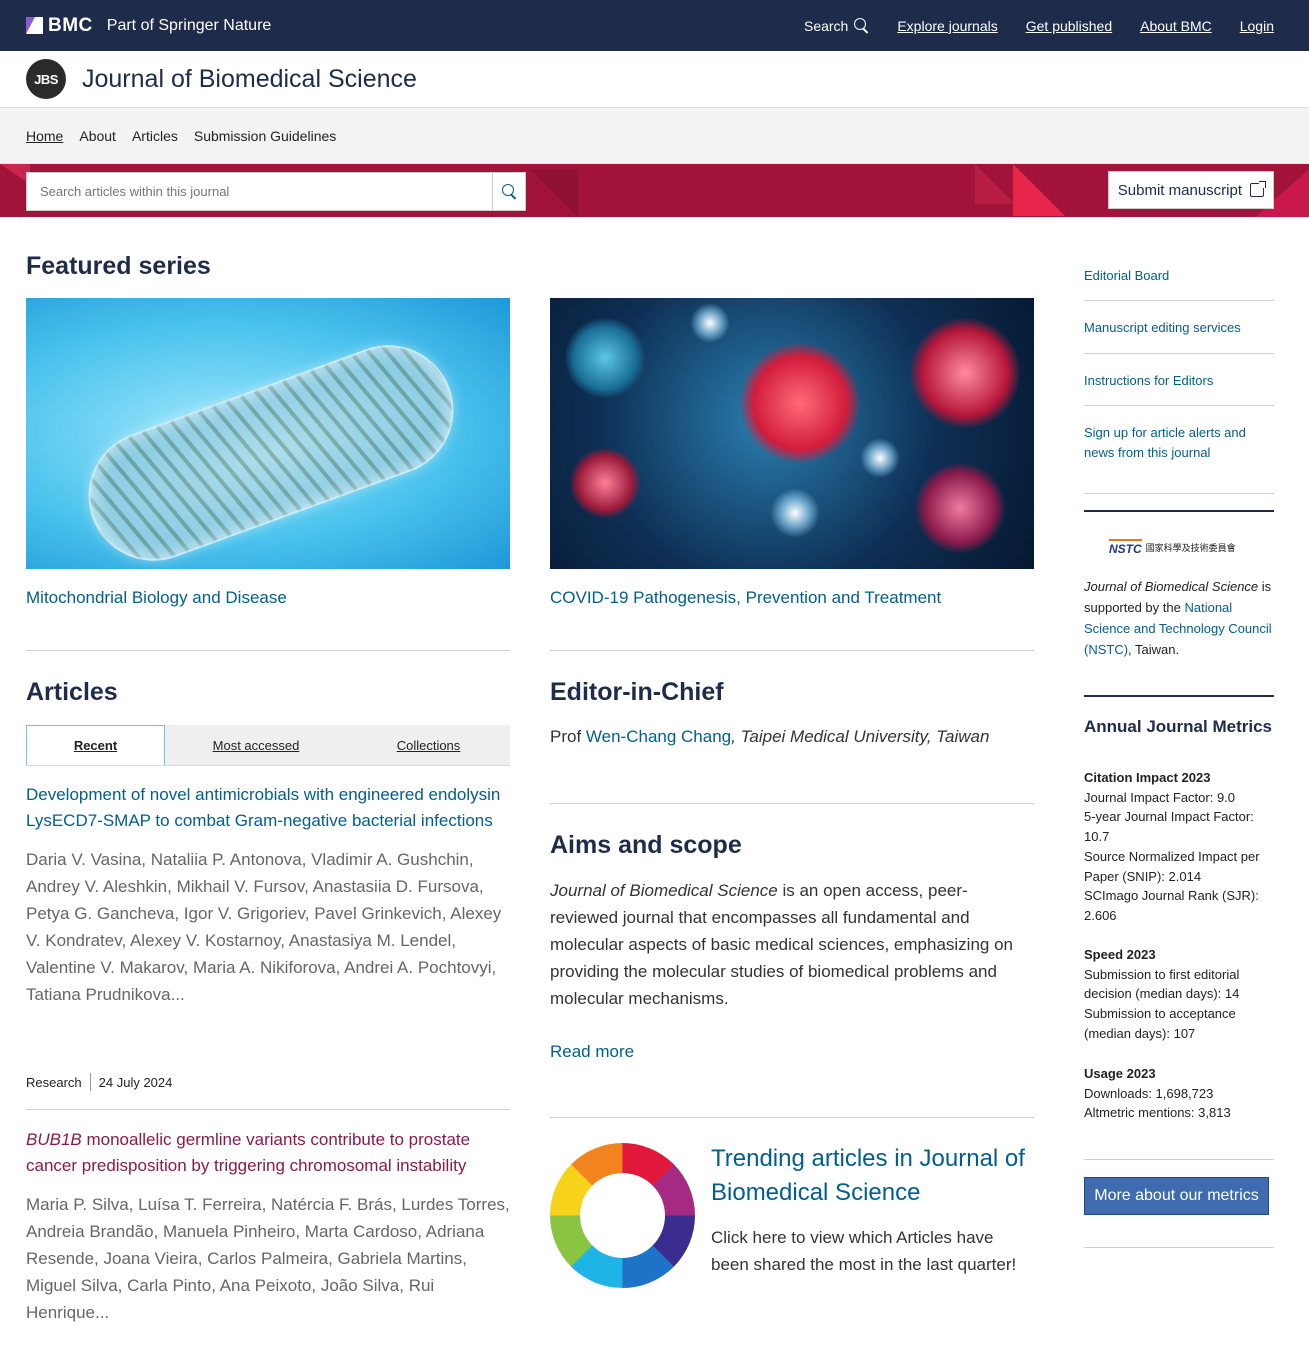  I want to click on get-published-link: Get published, so click(1069, 26).